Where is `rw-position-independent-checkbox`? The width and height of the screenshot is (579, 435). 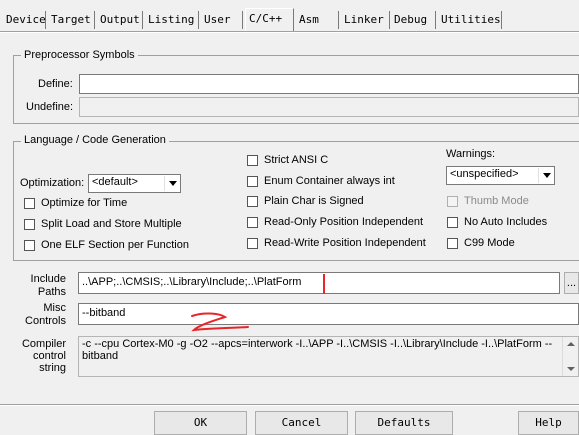
rw-position-independent-checkbox is located at coordinates (252, 243).